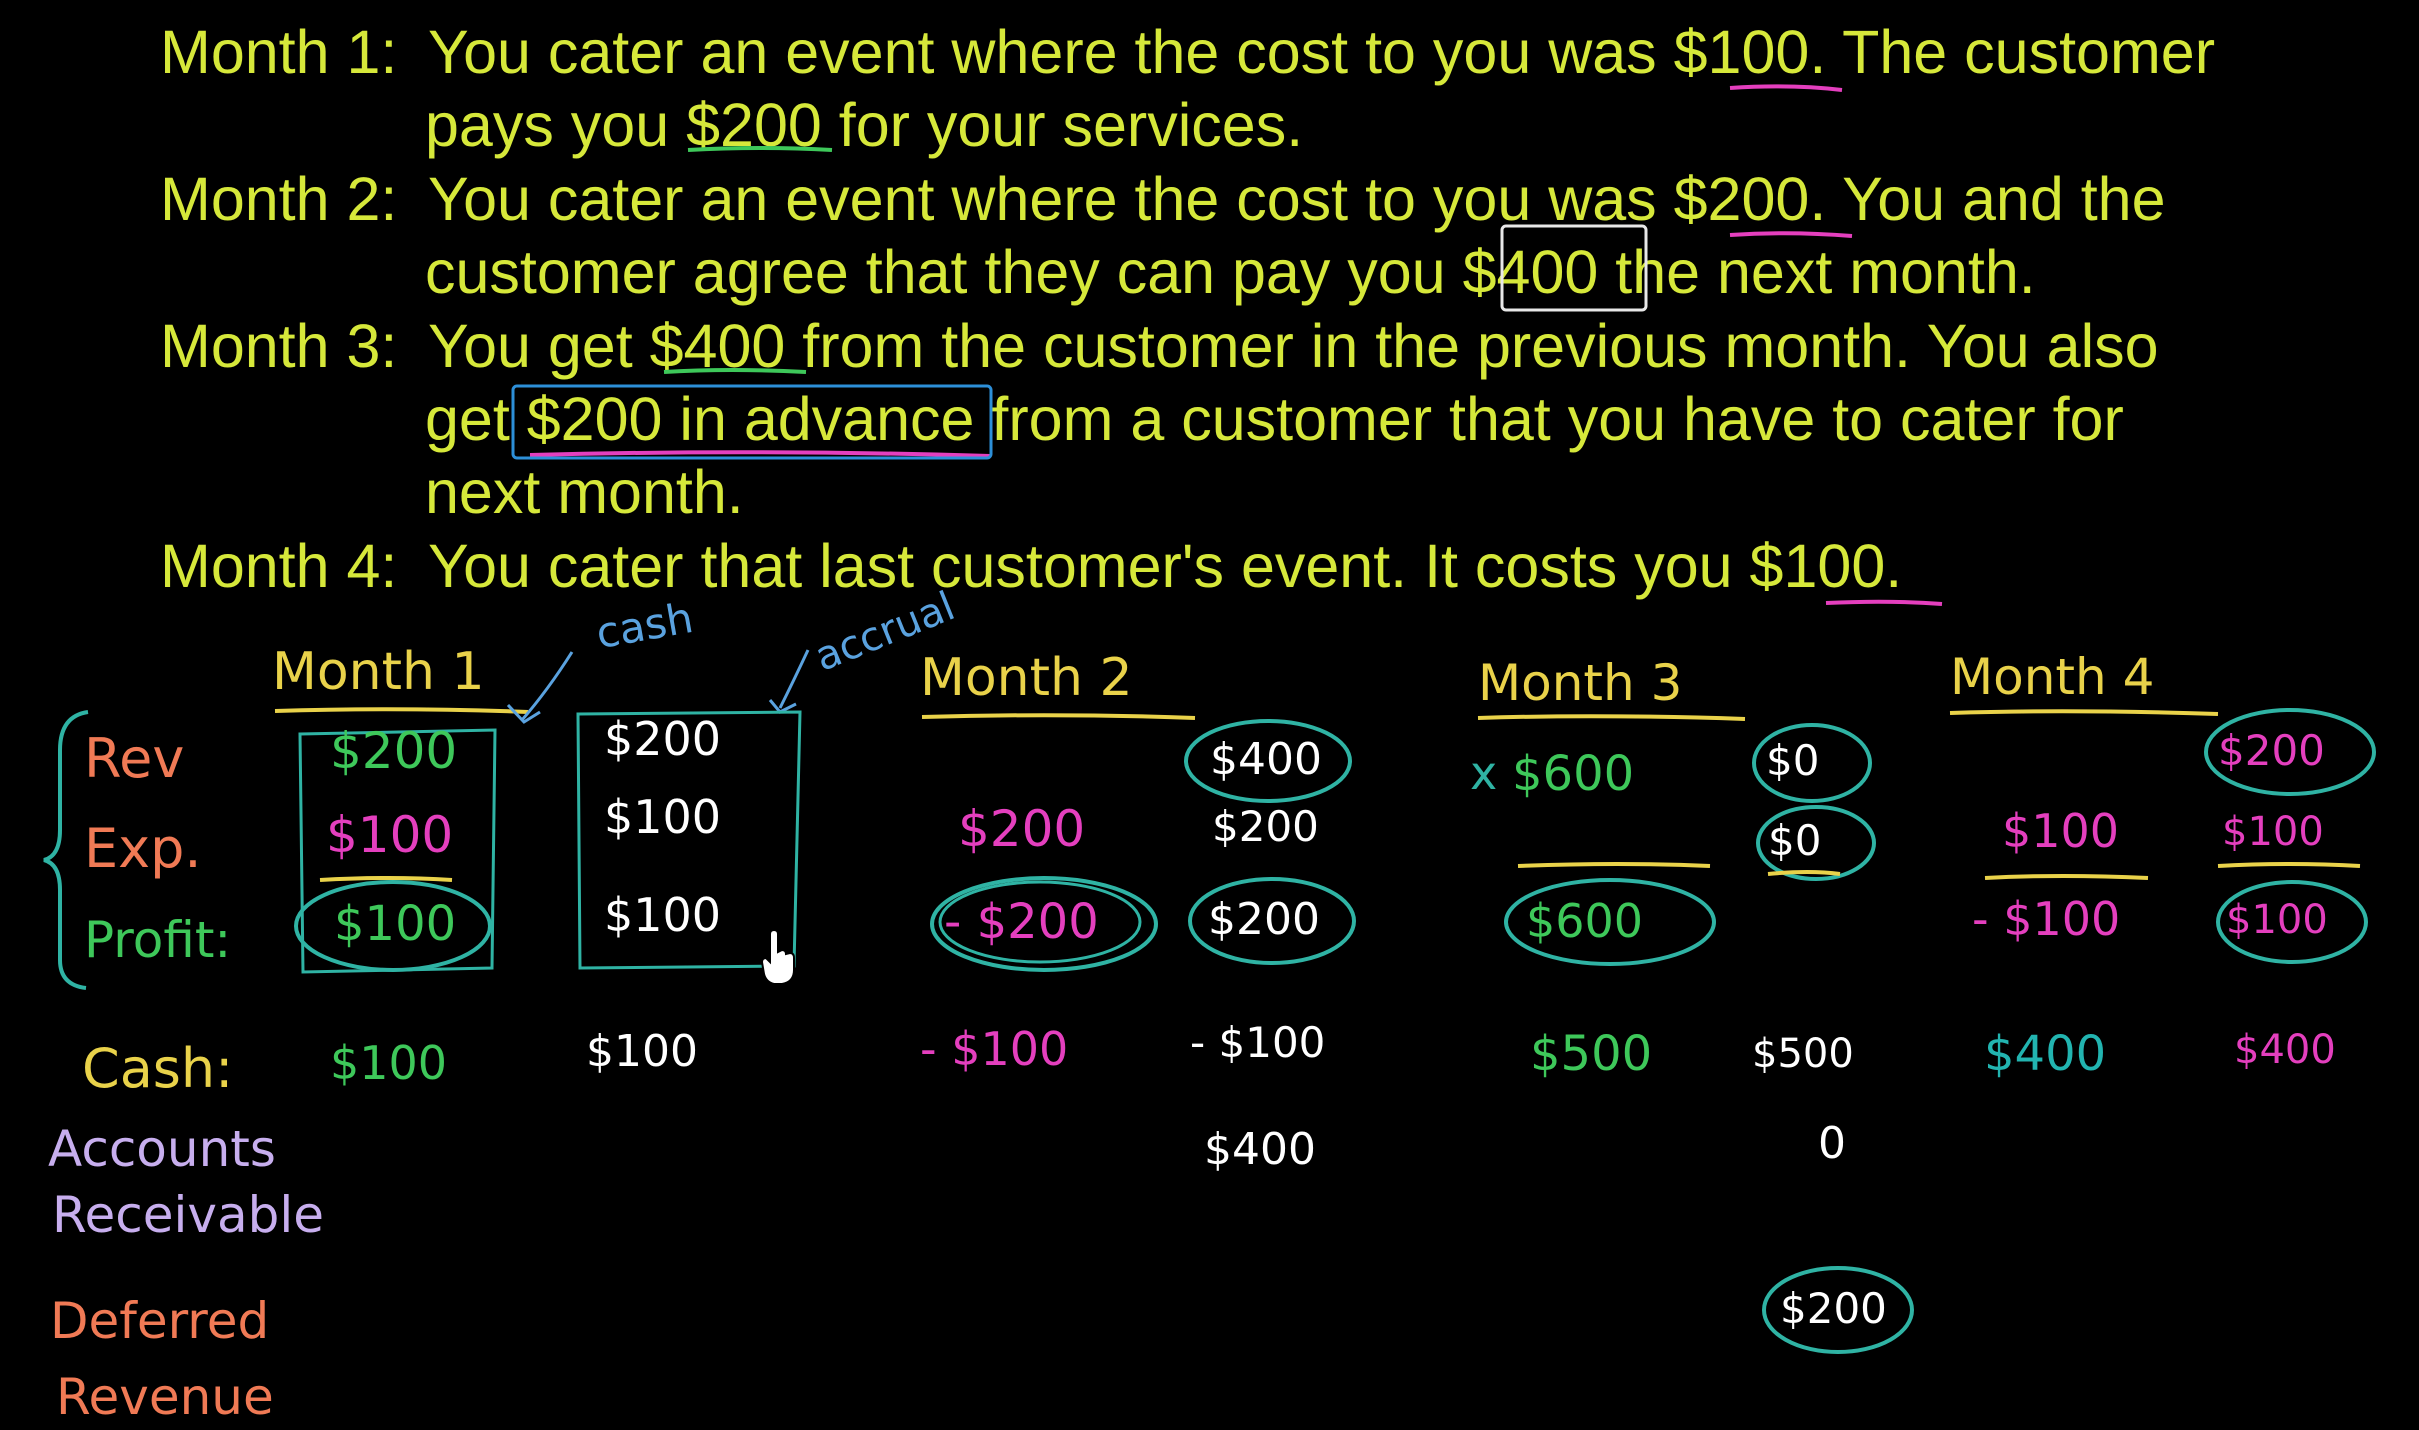 Image resolution: width=2419 pixels, height=1430 pixels. What do you see at coordinates (1266, 759) in the screenshot?
I see `m2-accrual-rev: $400` at bounding box center [1266, 759].